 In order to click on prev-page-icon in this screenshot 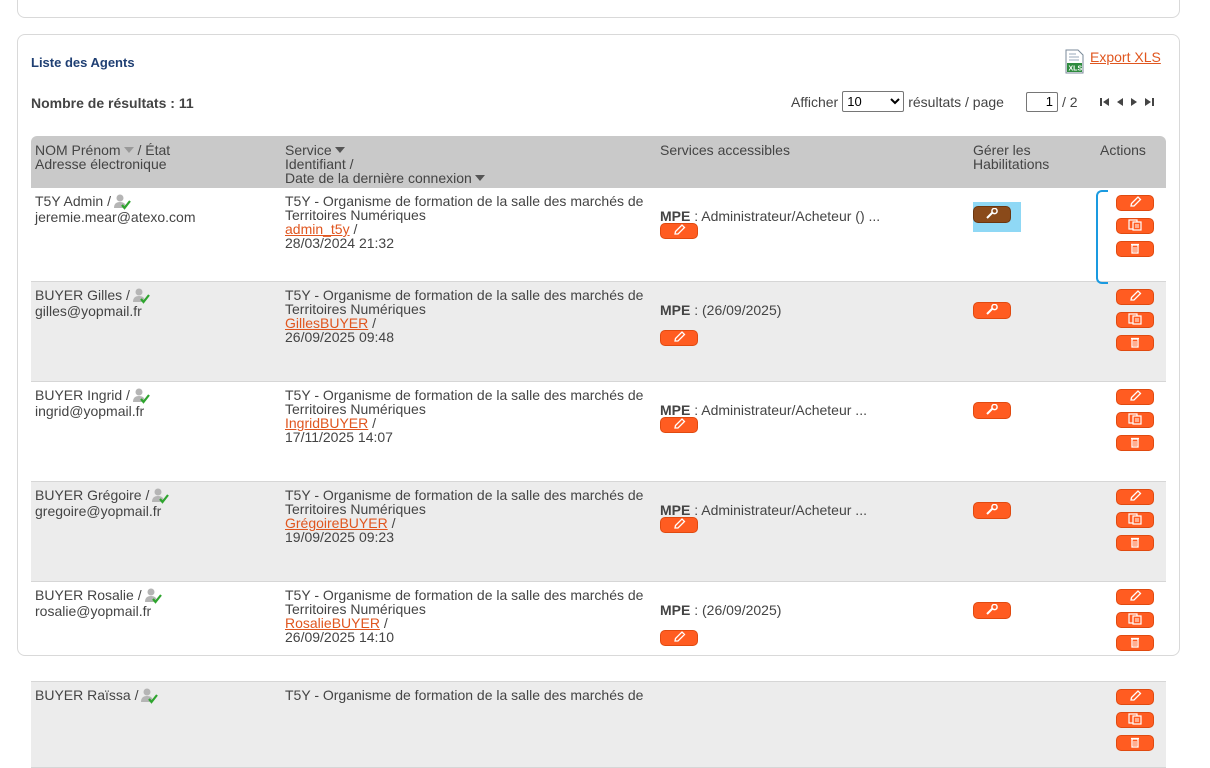, I will do `click(1120, 102)`.